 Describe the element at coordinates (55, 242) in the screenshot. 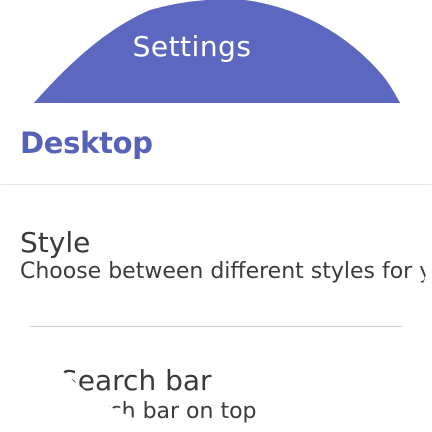

I see `pref-style-title: Style` at that location.